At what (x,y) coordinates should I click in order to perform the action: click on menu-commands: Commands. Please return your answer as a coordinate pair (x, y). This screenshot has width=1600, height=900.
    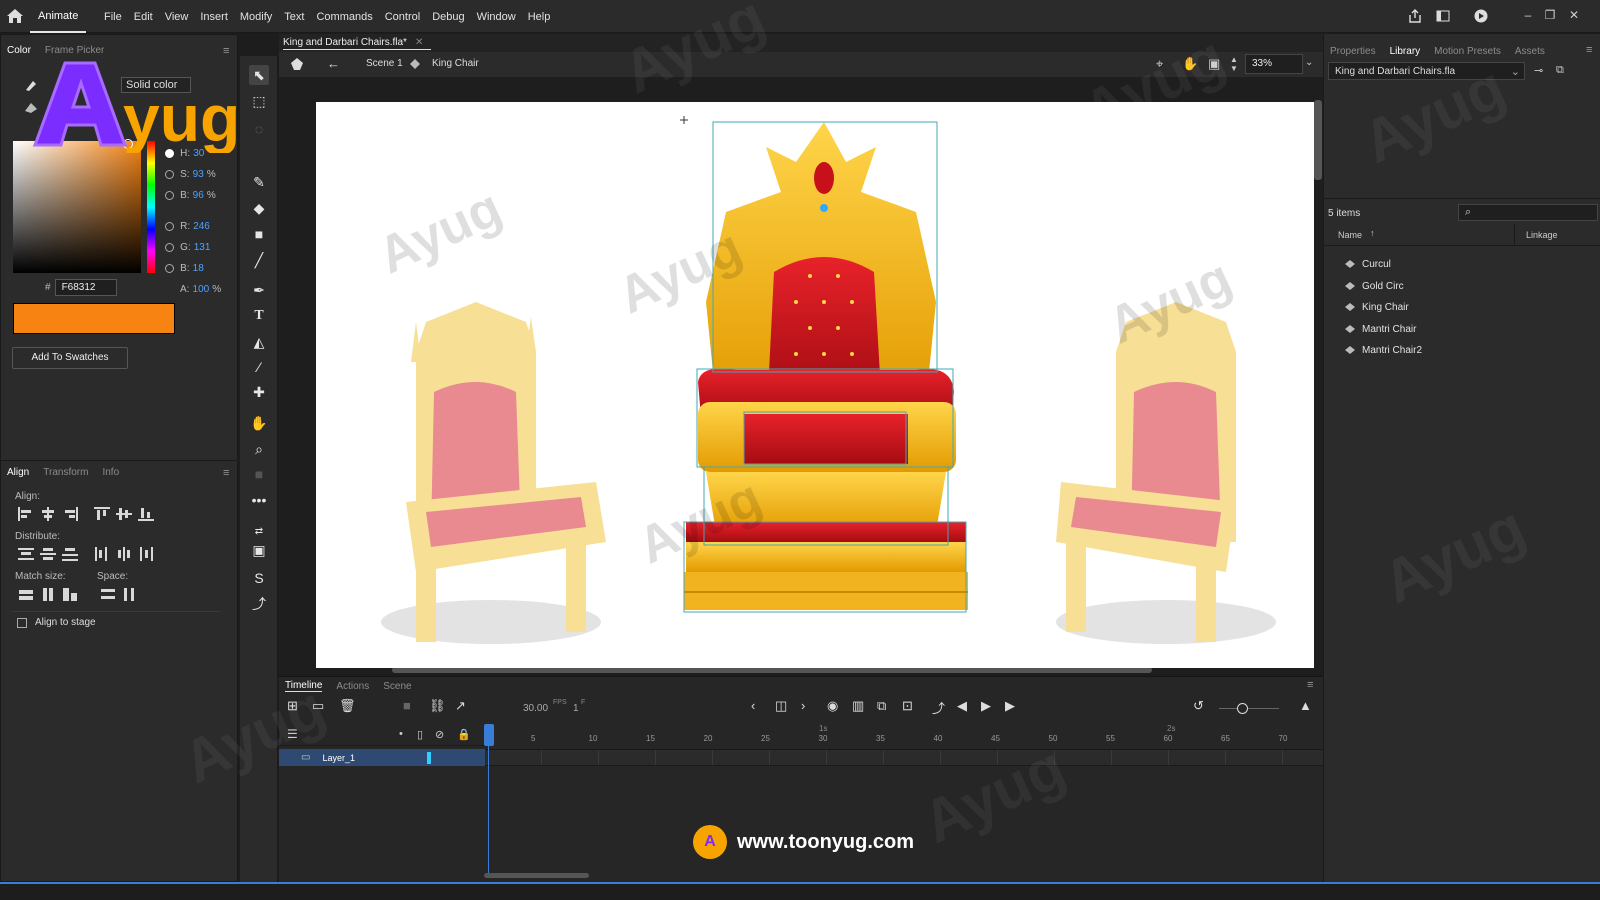
    Looking at the image, I should click on (344, 17).